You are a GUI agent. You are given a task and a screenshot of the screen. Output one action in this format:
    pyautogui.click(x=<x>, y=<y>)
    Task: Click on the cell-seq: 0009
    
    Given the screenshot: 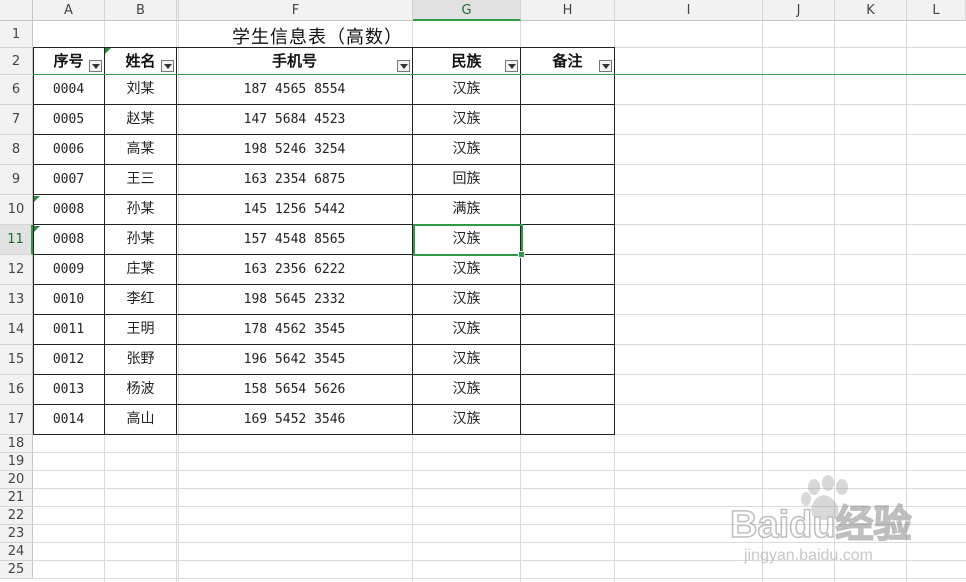 What is the action you would take?
    pyautogui.click(x=69, y=270)
    